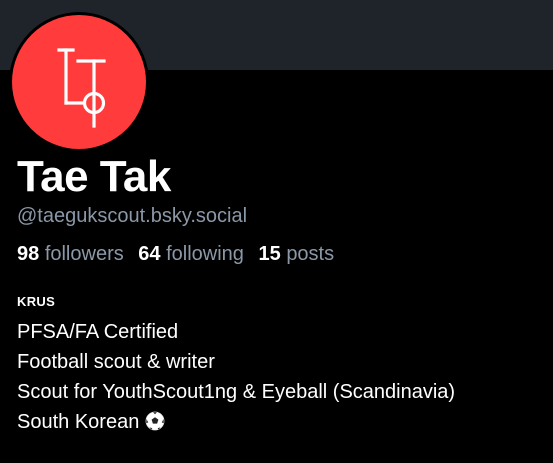 This screenshot has height=463, width=553. I want to click on followers-count: 98, so click(28, 254).